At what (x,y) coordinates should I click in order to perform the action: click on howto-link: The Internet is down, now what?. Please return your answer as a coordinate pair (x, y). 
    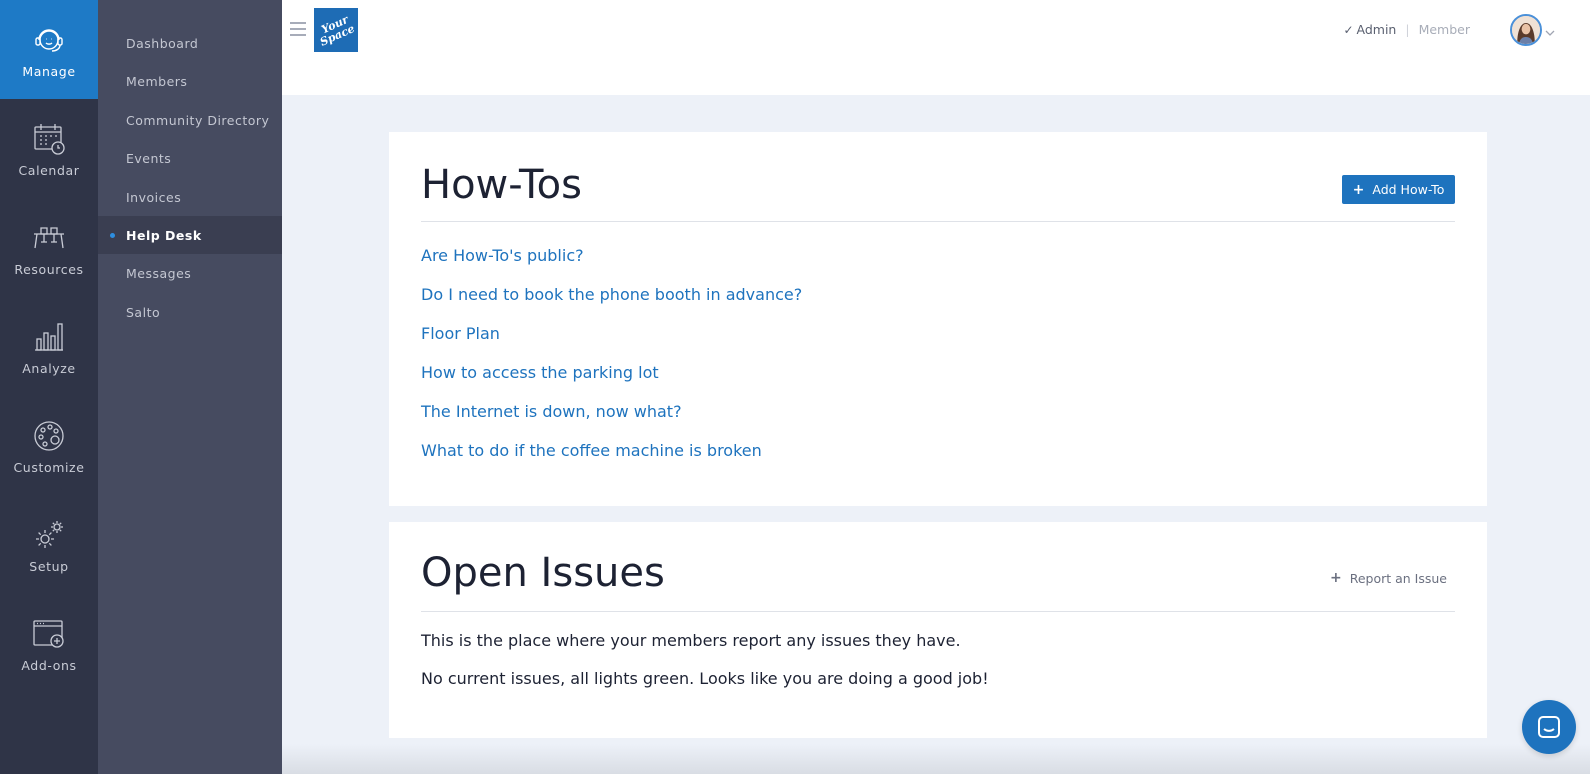
    Looking at the image, I should click on (611, 419).